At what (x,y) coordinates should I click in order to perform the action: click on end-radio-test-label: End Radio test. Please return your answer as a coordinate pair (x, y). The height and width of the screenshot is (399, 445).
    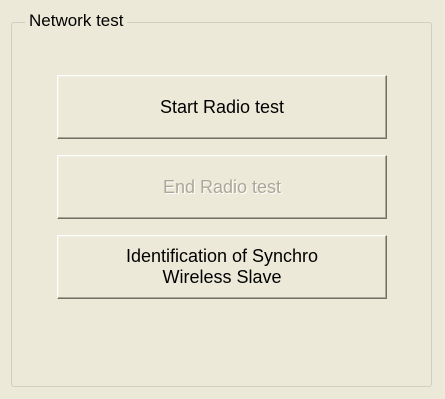
    Looking at the image, I should click on (222, 186).